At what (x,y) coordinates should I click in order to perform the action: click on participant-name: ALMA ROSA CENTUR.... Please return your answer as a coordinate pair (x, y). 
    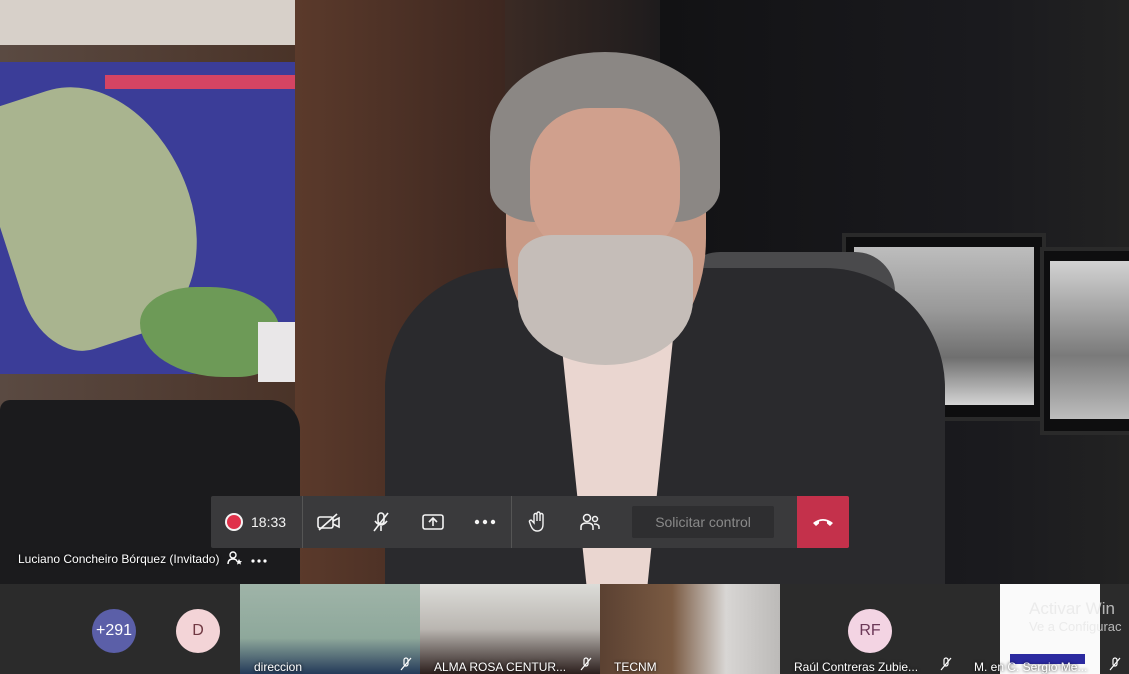
    Looking at the image, I should click on (500, 667).